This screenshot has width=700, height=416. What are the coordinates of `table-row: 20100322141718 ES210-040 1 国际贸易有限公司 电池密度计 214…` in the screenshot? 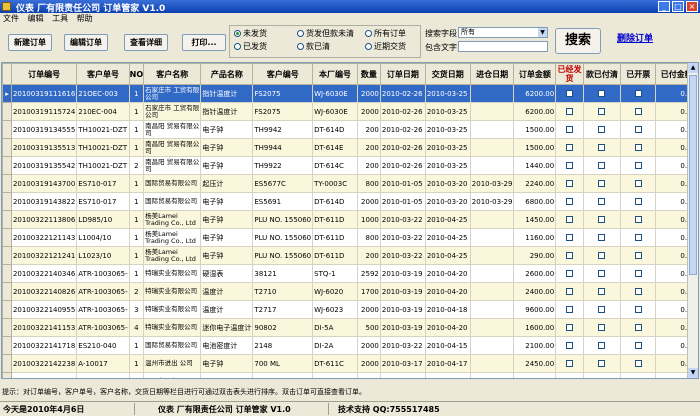 It's located at (350, 345).